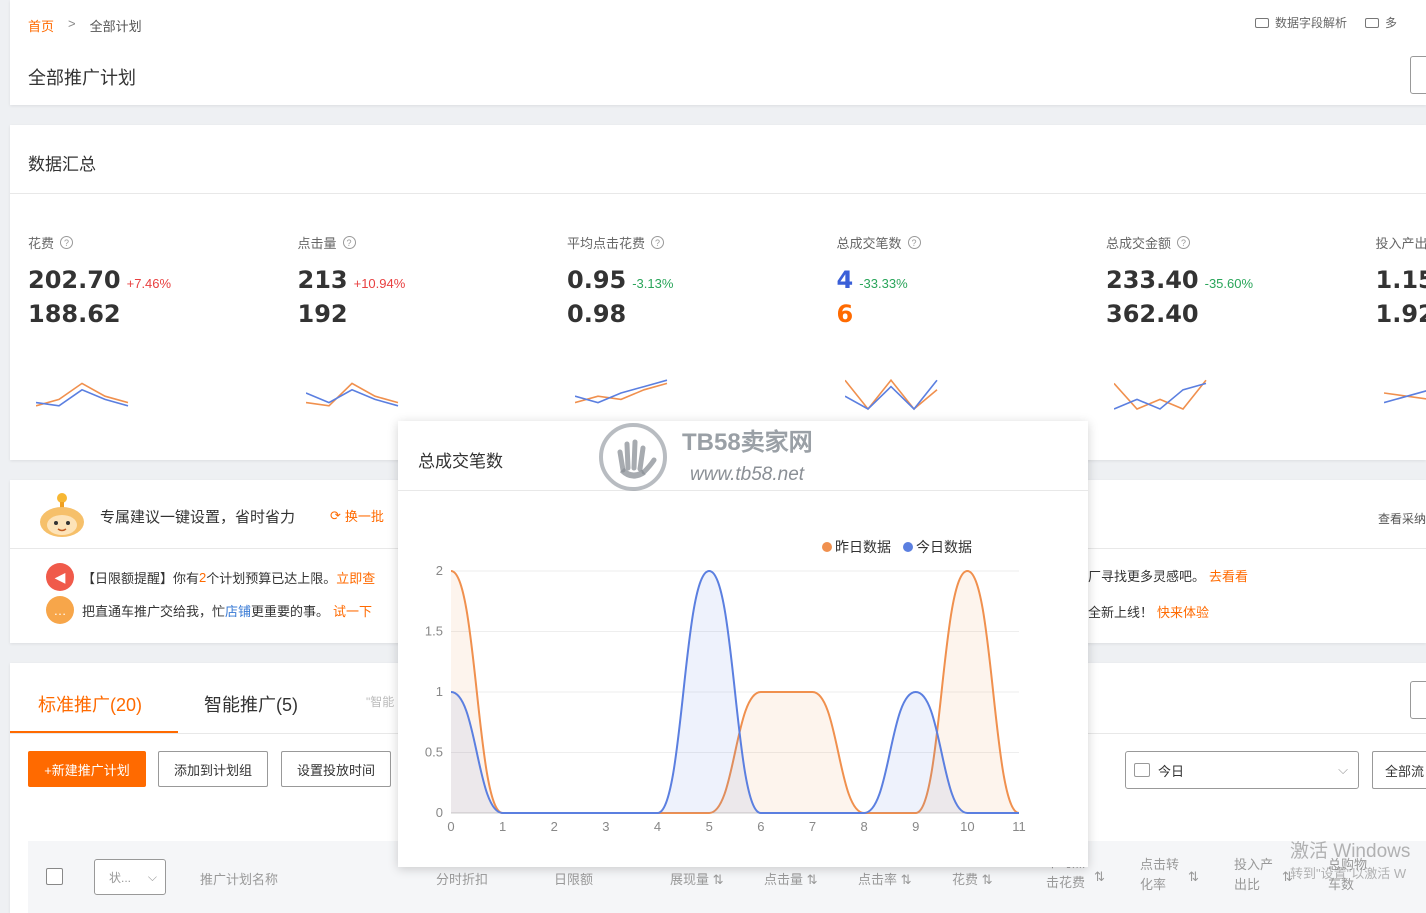  Describe the element at coordinates (605, 826) in the screenshot. I see `x-tick-label: 3` at that location.